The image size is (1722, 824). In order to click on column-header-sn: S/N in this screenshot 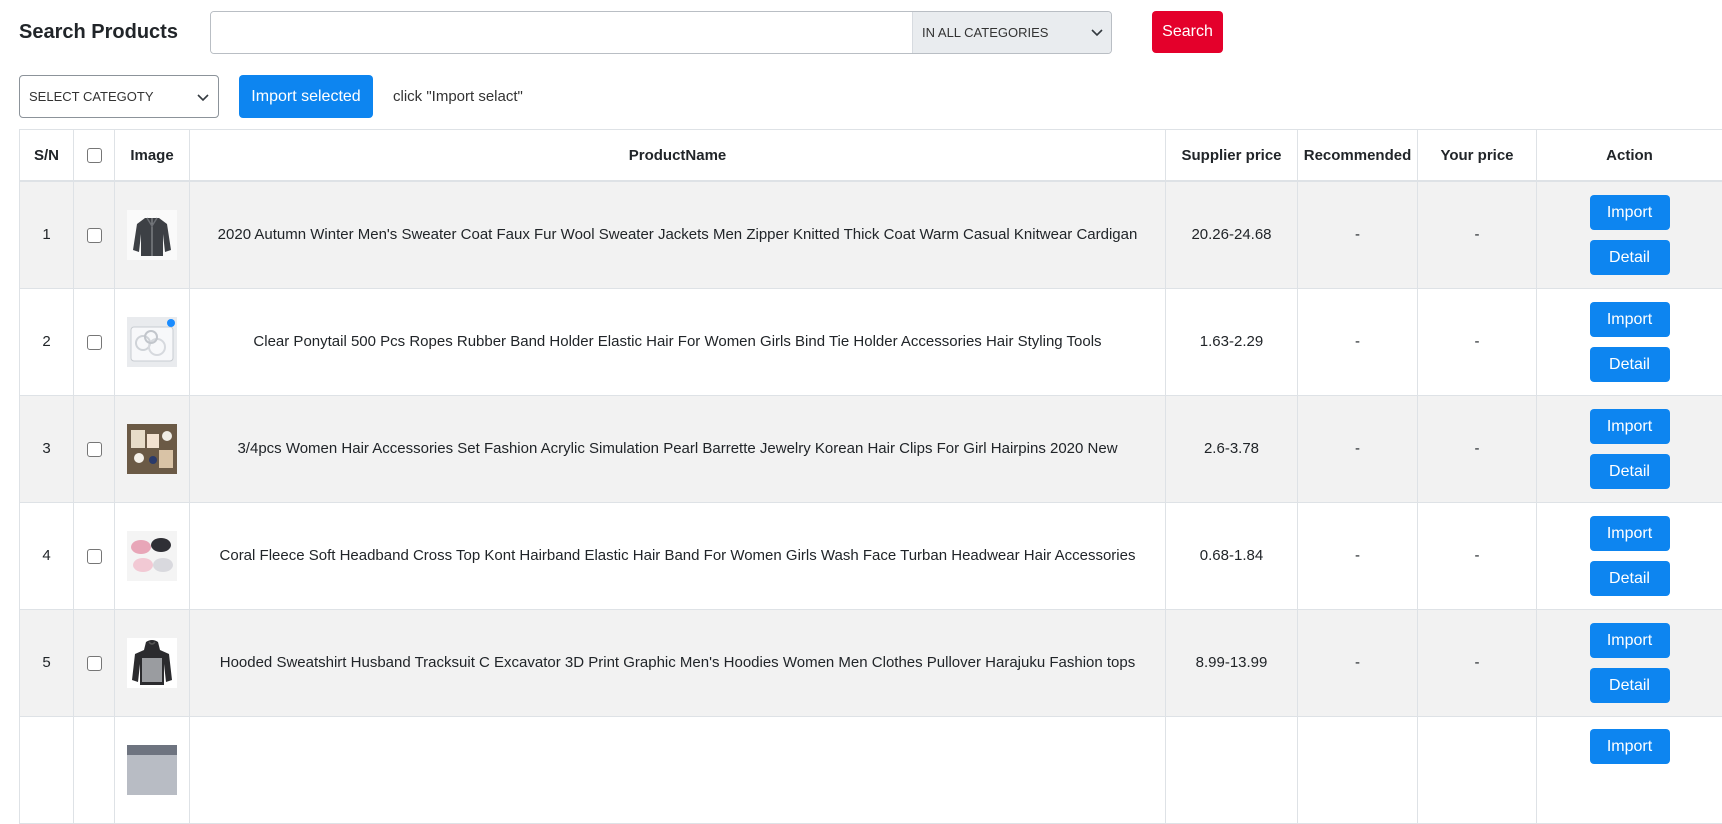, I will do `click(47, 156)`.